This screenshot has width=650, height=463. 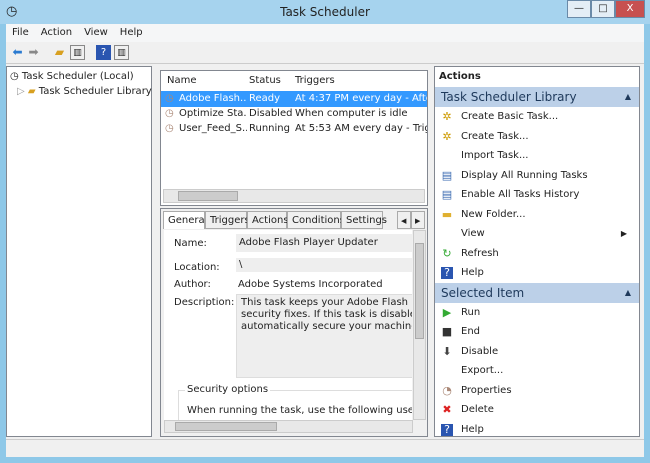 I want to click on tab-conditions: Conditions, so click(x=316, y=220).